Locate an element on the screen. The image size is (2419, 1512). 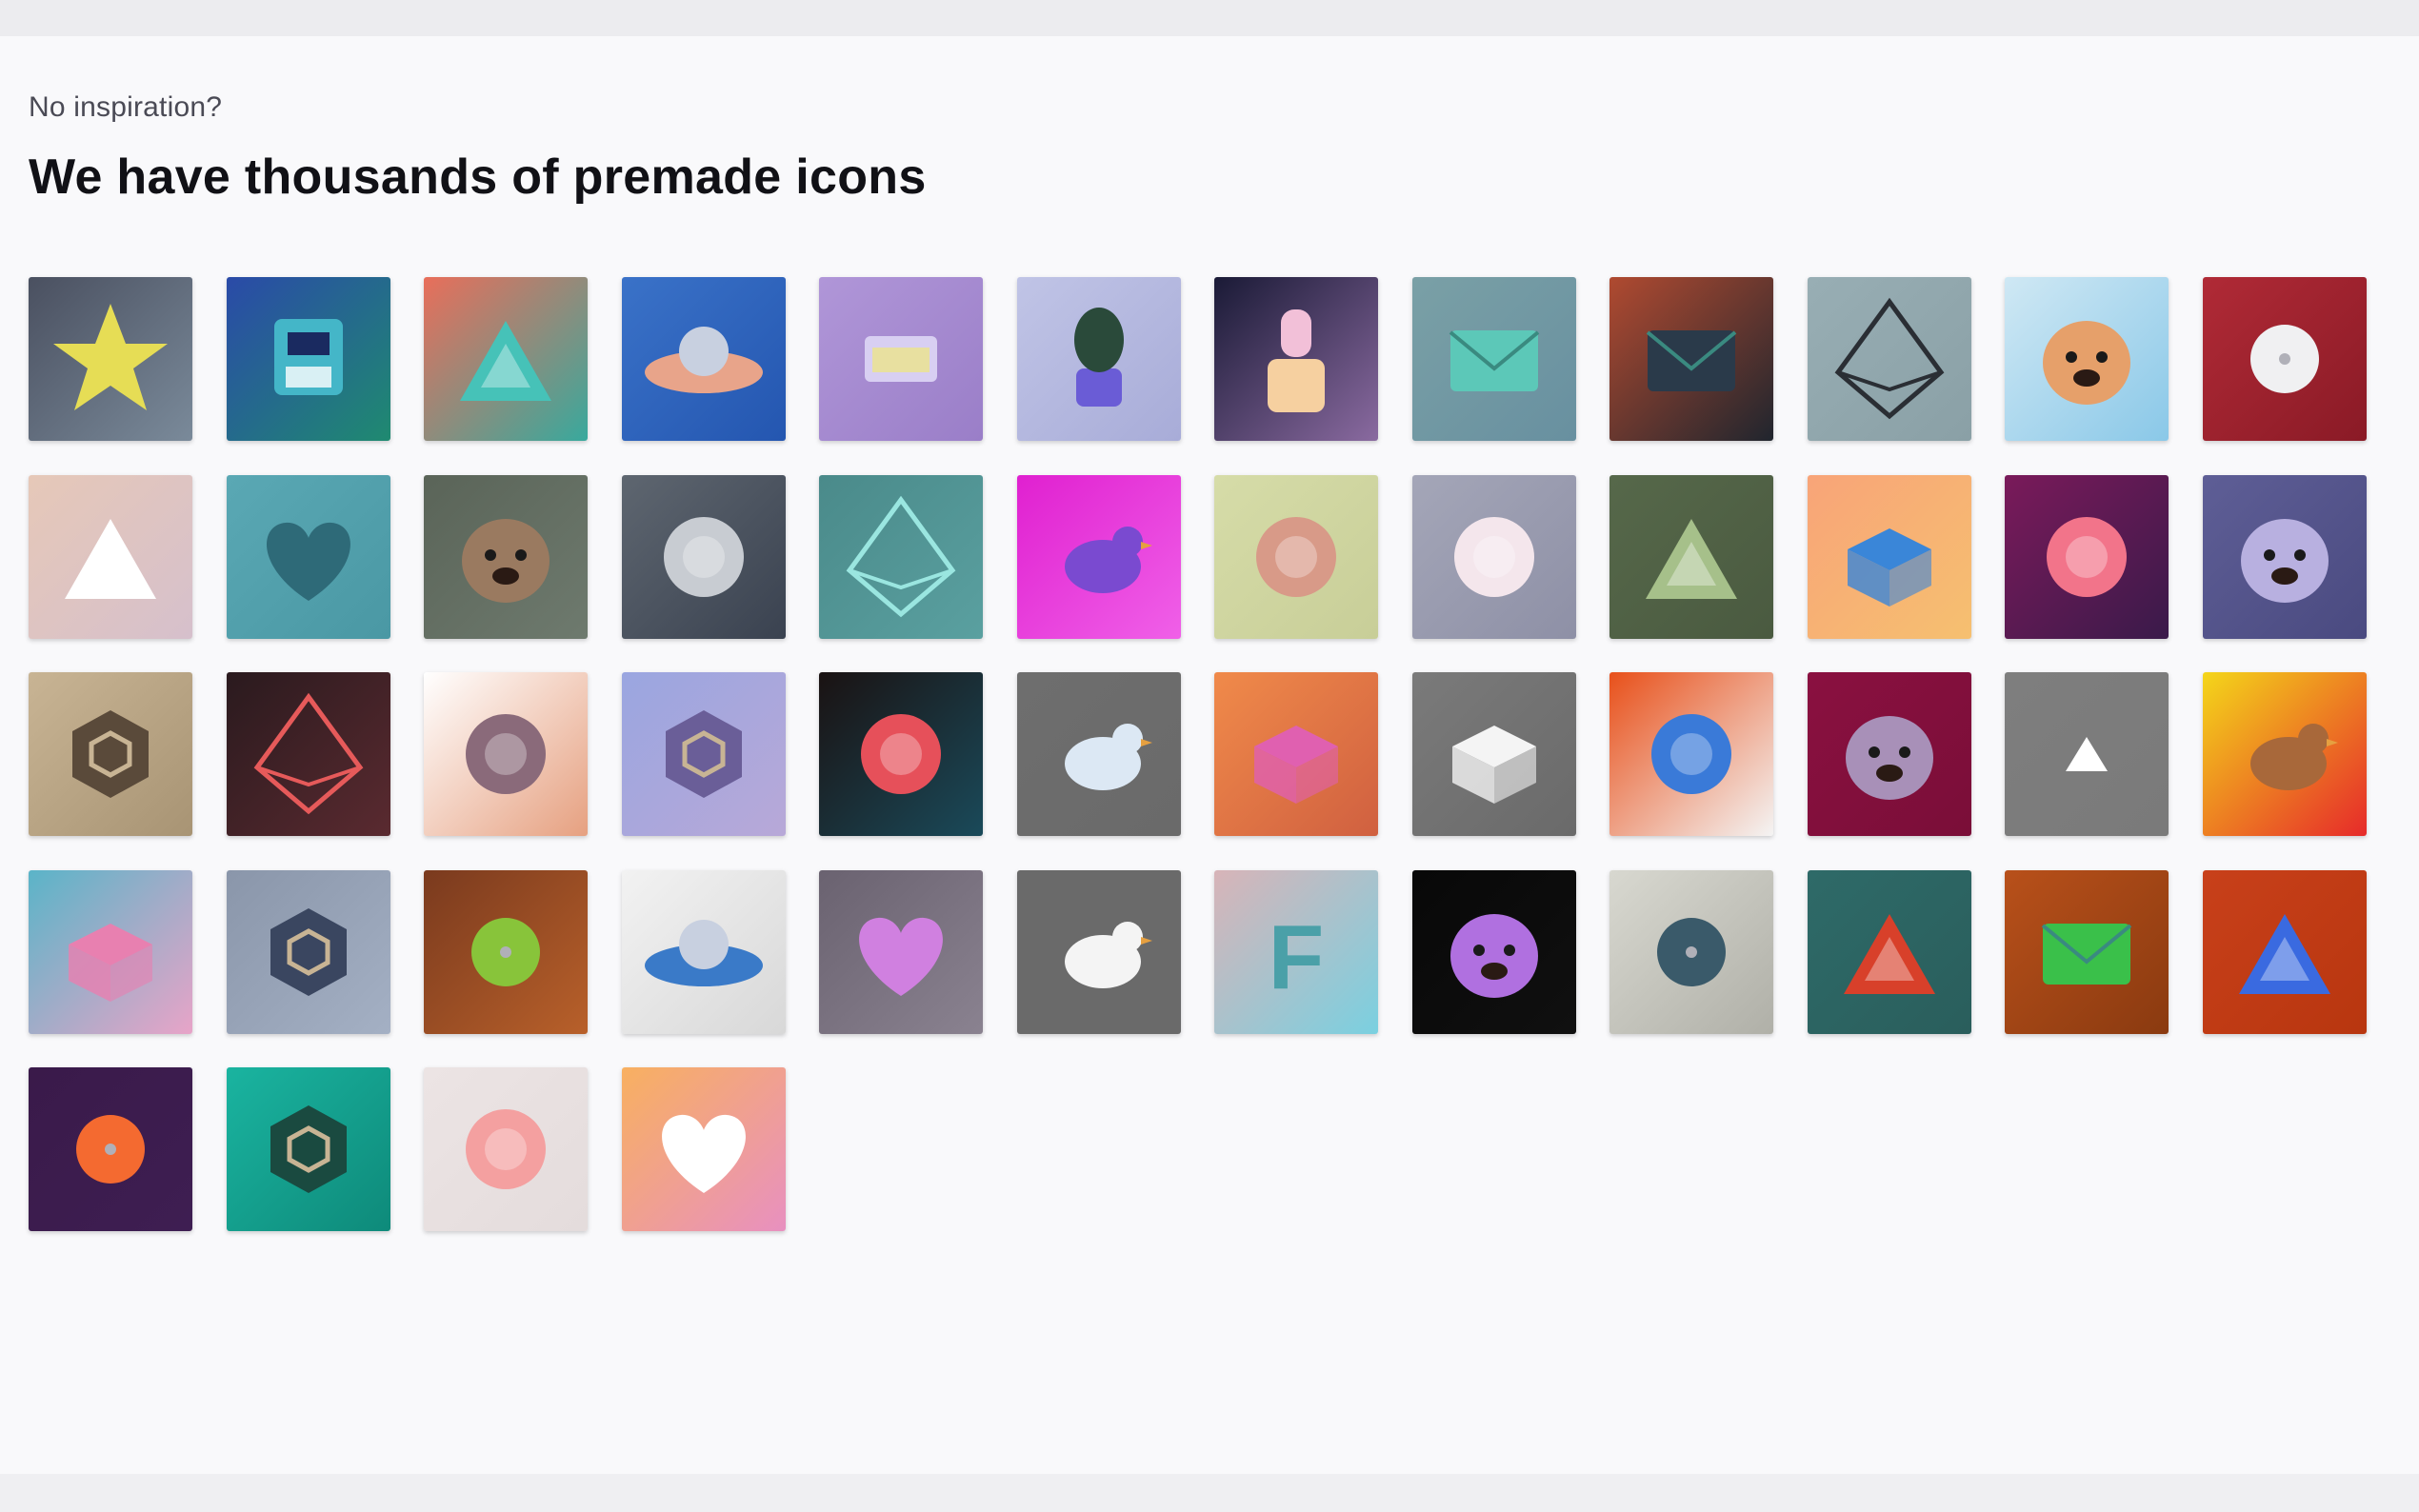
penguin-icon is located at coordinates (1098, 556).